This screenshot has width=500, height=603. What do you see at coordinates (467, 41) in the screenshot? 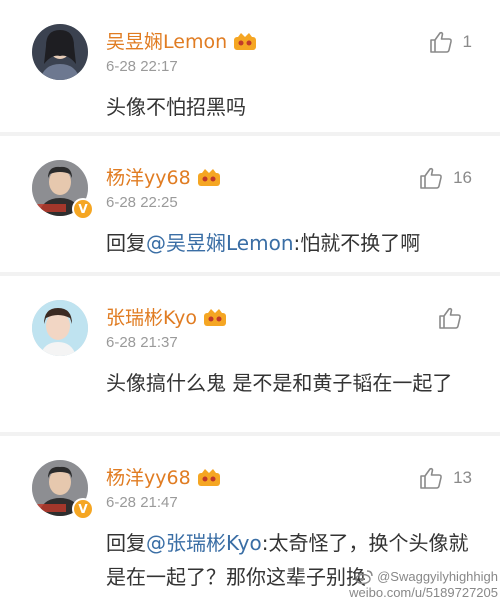
I see `like-count: 1` at bounding box center [467, 41].